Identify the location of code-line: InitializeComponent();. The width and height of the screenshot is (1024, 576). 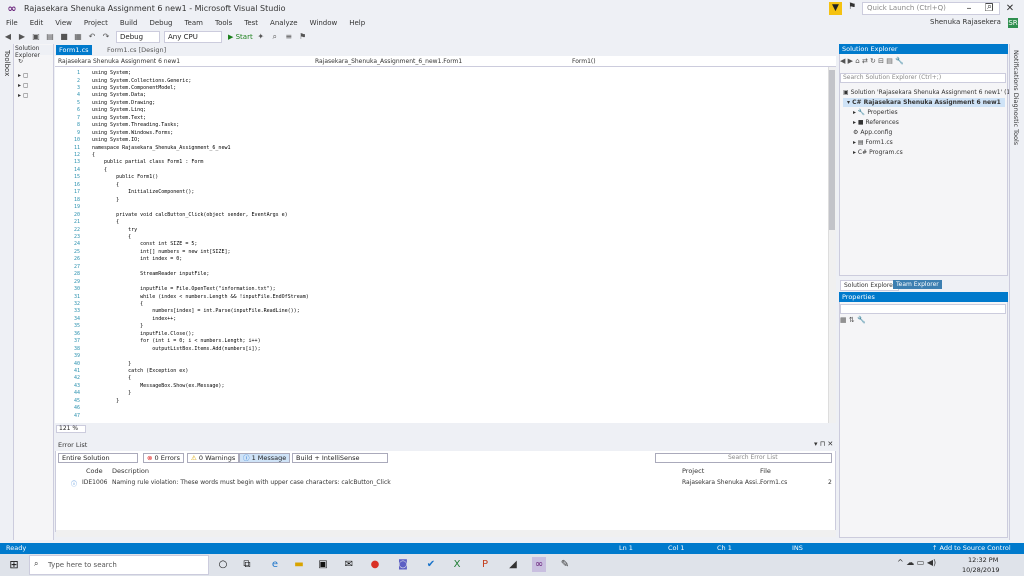
(143, 192).